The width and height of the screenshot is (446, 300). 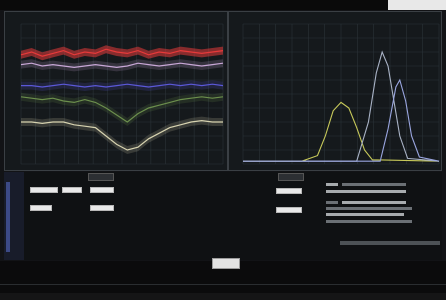 What do you see at coordinates (223, 296) in the screenshot?
I see `bottom-footer` at bounding box center [223, 296].